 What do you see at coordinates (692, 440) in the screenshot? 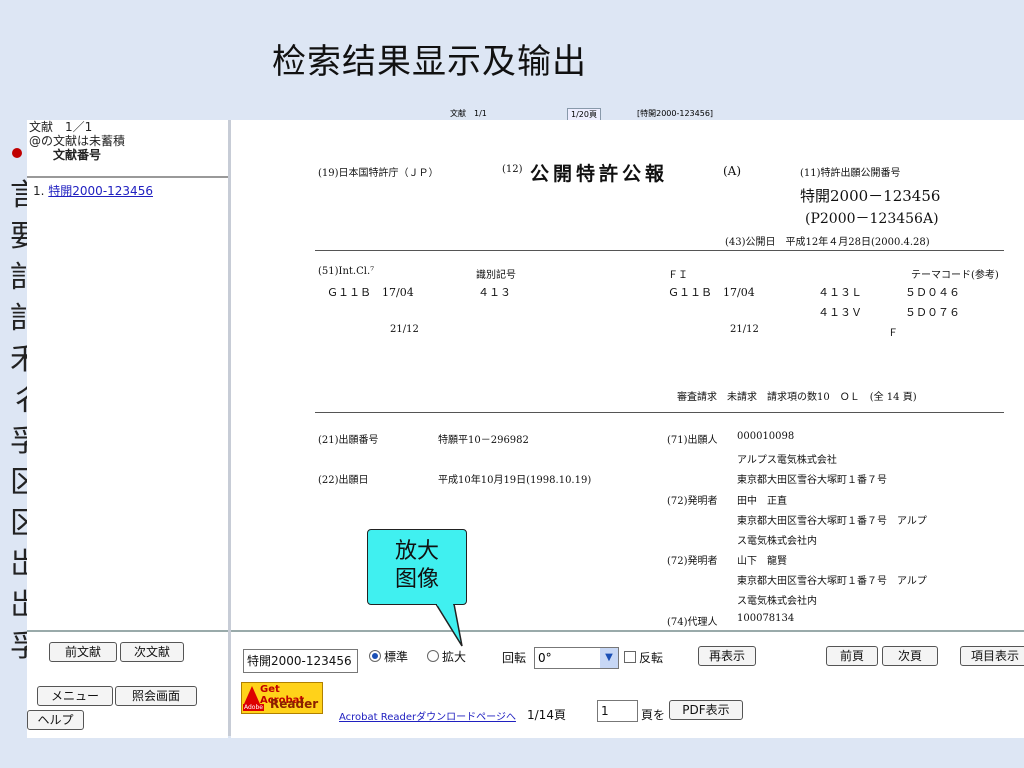
I see `applicant-label: (71)出願人` at bounding box center [692, 440].